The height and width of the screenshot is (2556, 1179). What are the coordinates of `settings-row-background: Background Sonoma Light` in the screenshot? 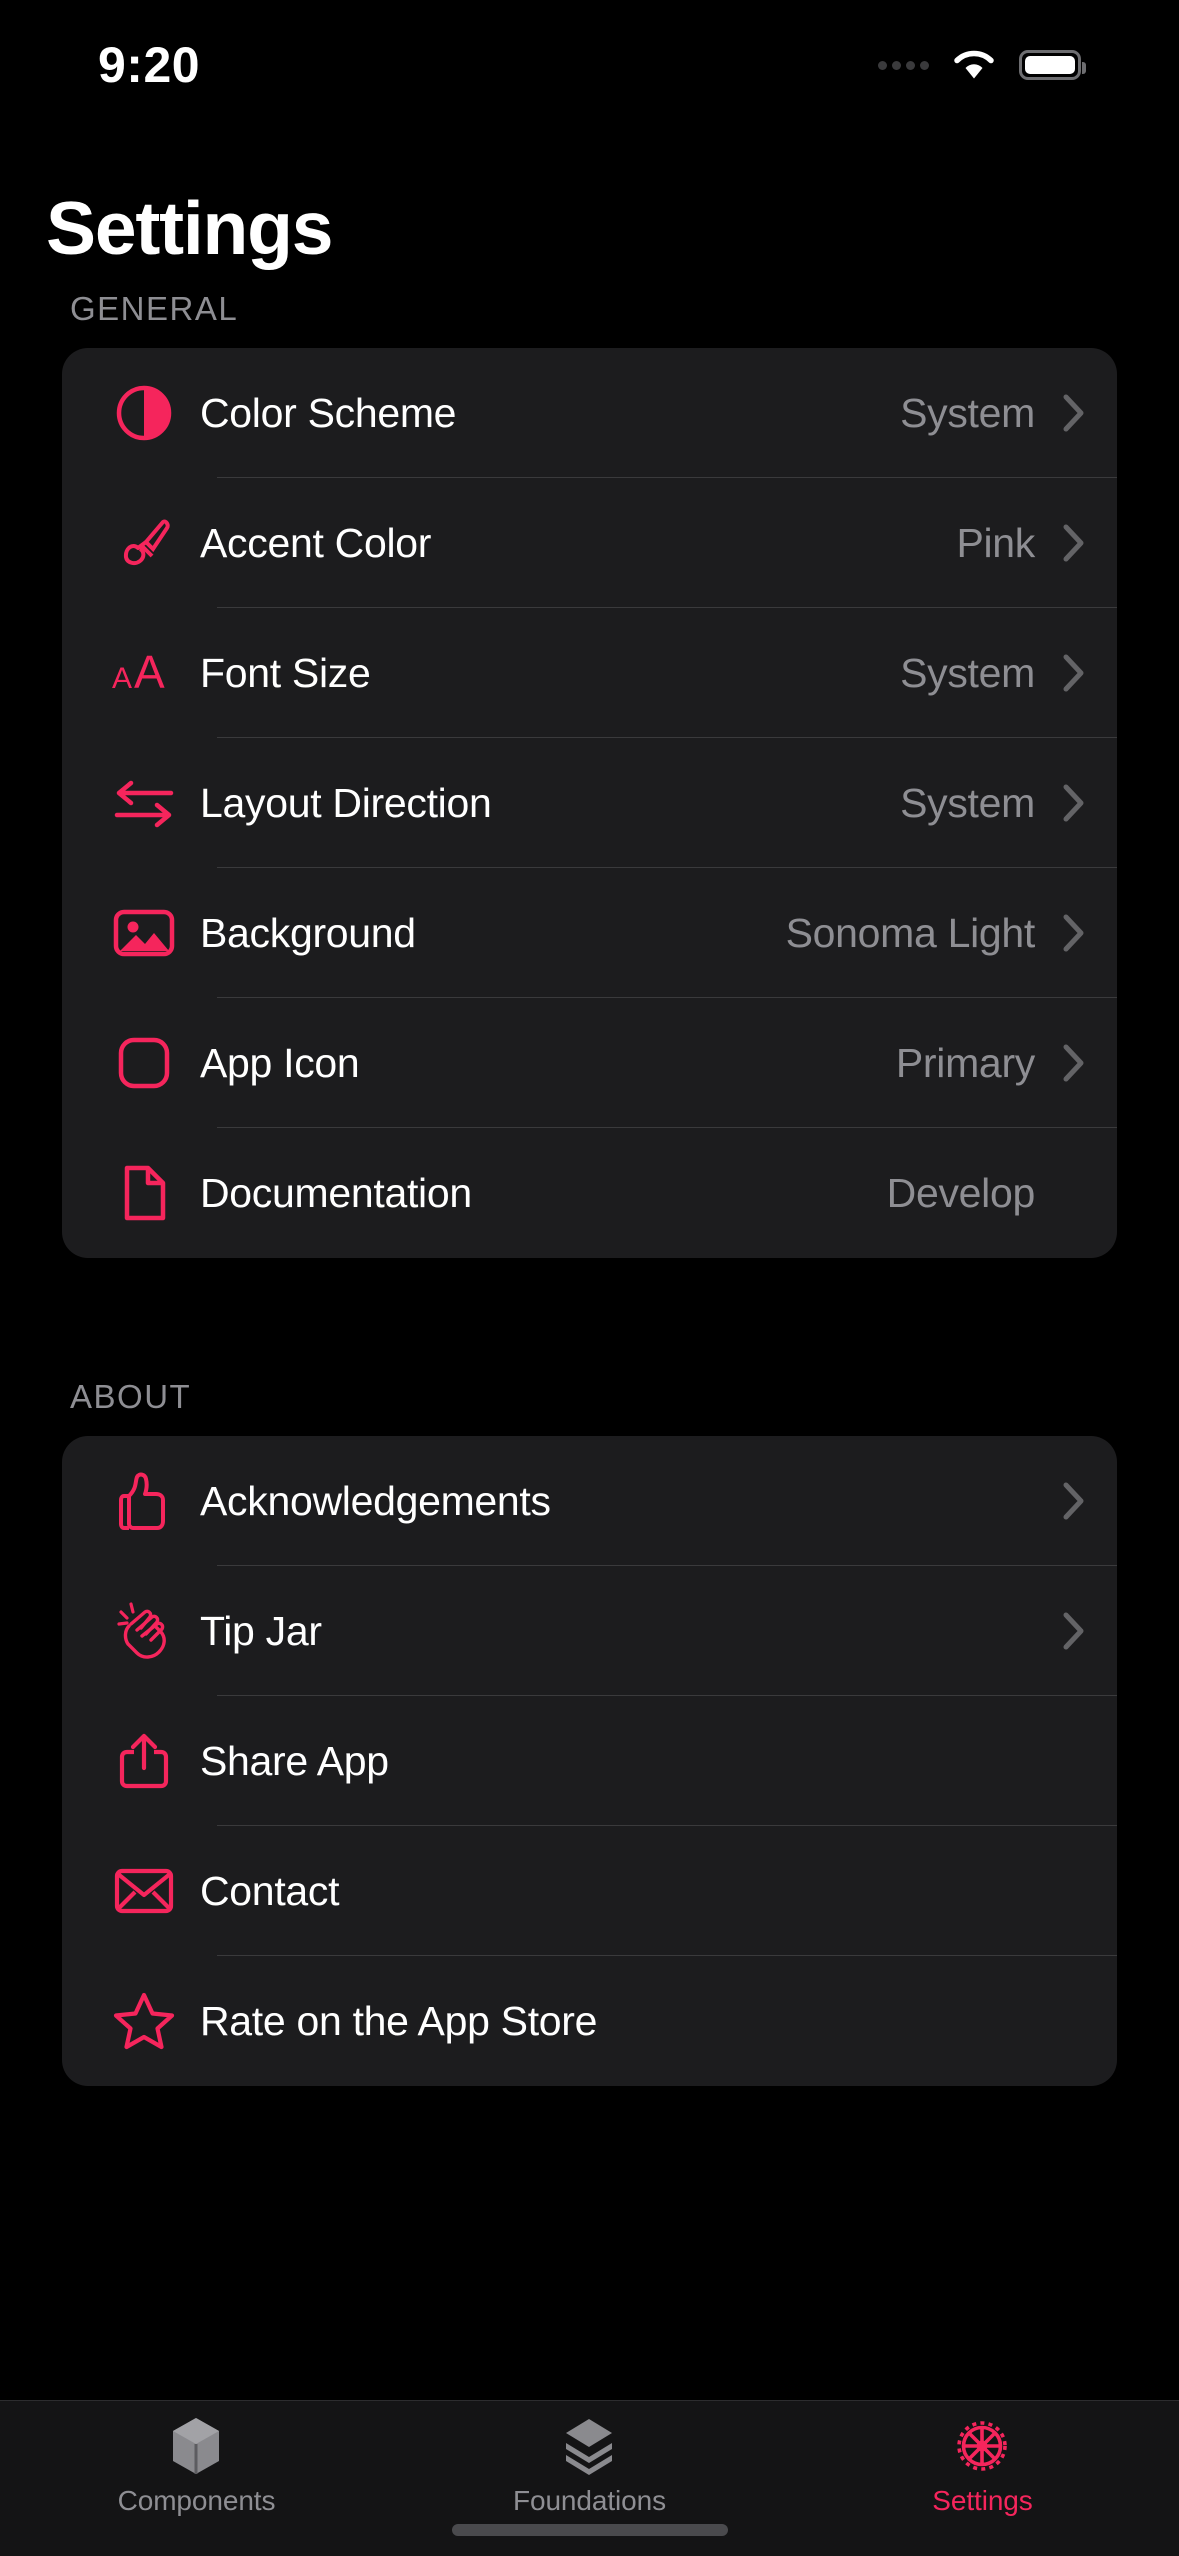 It's located at (589, 933).